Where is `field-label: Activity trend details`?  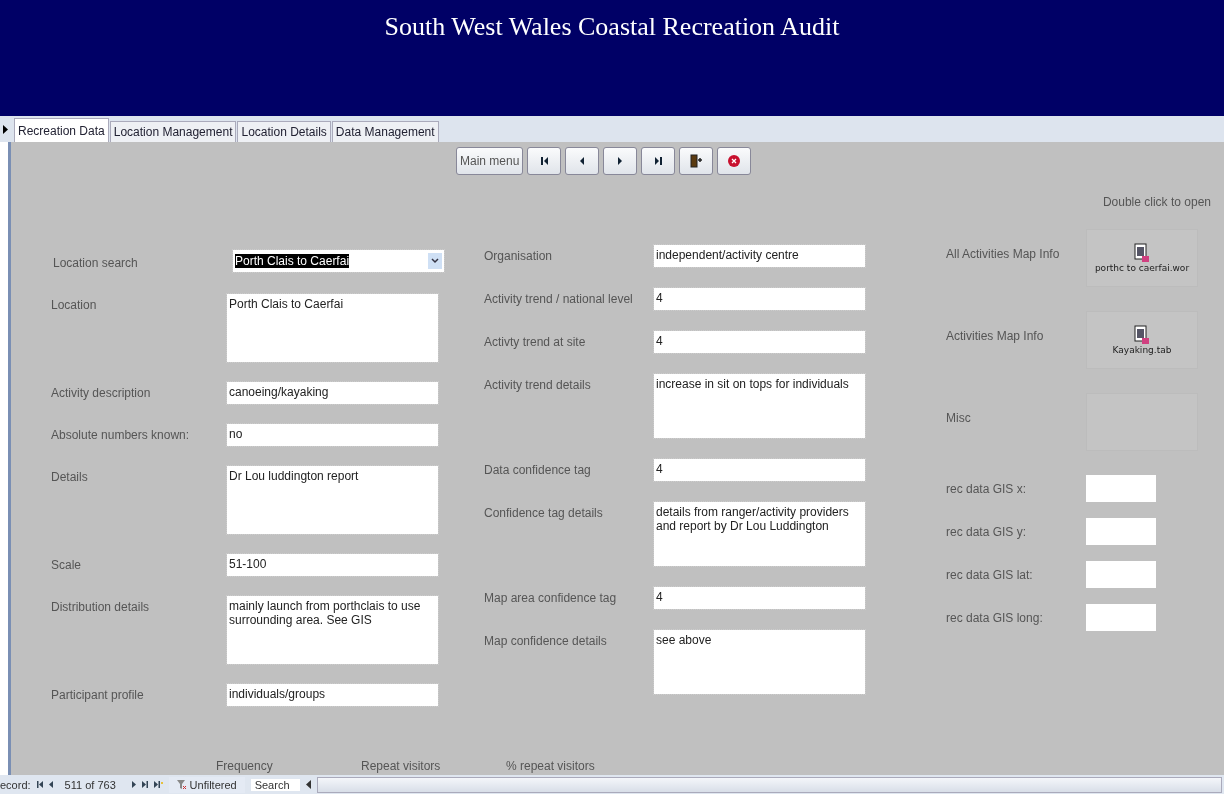
field-label: Activity trend details is located at coordinates (538, 384).